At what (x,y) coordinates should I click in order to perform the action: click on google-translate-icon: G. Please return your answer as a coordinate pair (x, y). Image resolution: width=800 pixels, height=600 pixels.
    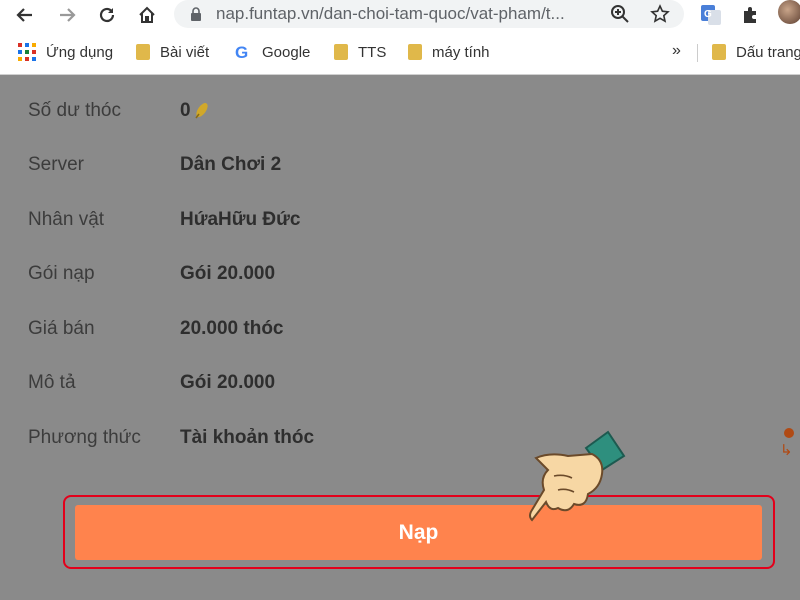
    Looking at the image, I should click on (711, 15).